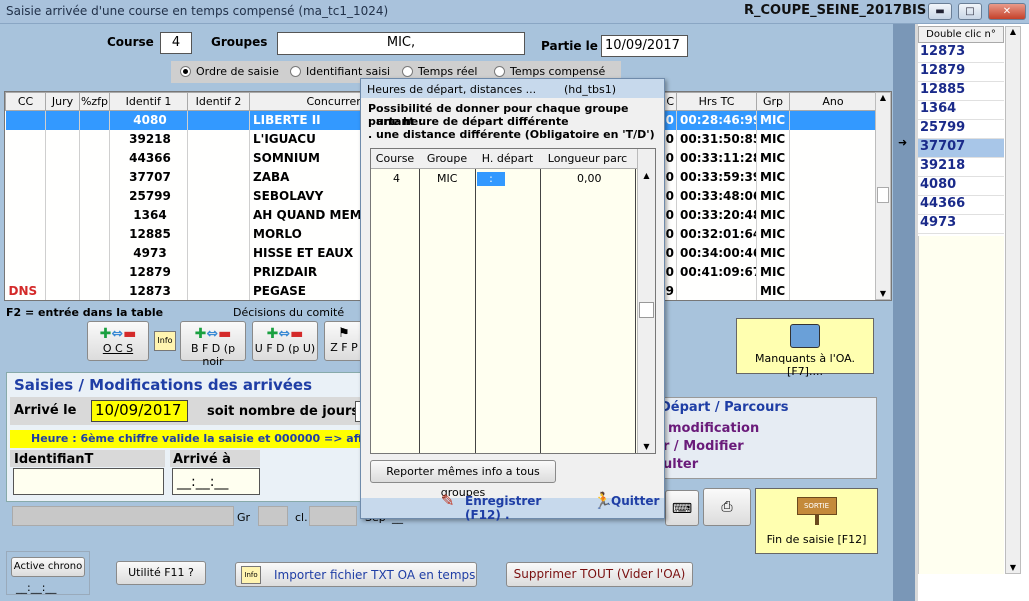 Image resolution: width=1029 pixels, height=601 pixels. Describe the element at coordinates (716, 290) in the screenshot. I see `cell-hrs-tc` at that location.